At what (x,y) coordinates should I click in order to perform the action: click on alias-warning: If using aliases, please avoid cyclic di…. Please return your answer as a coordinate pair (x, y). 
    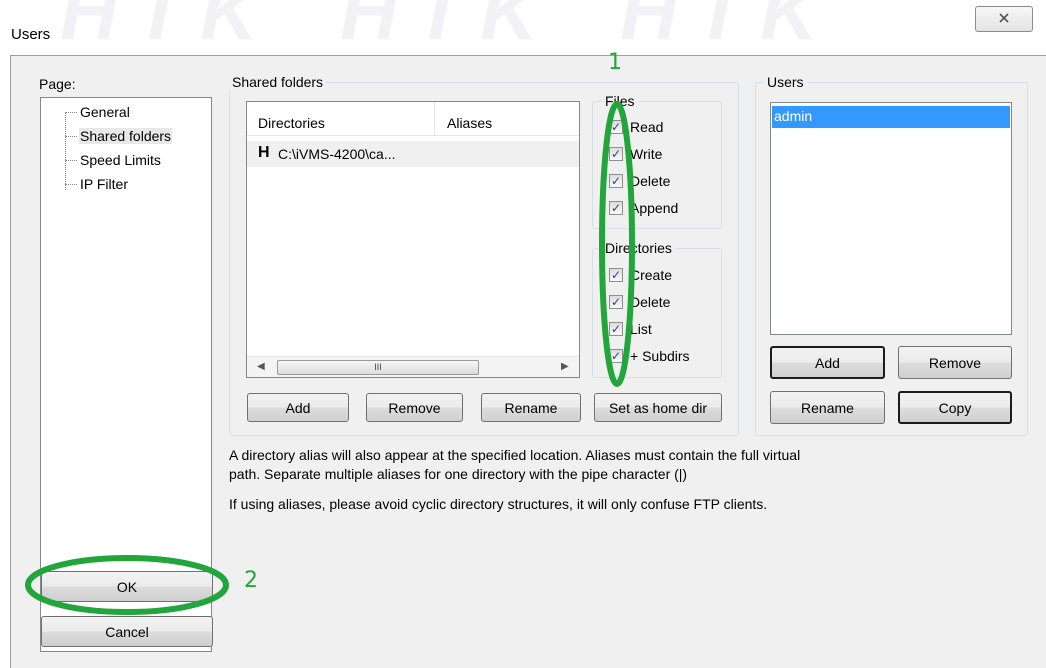
    Looking at the image, I should click on (498, 504).